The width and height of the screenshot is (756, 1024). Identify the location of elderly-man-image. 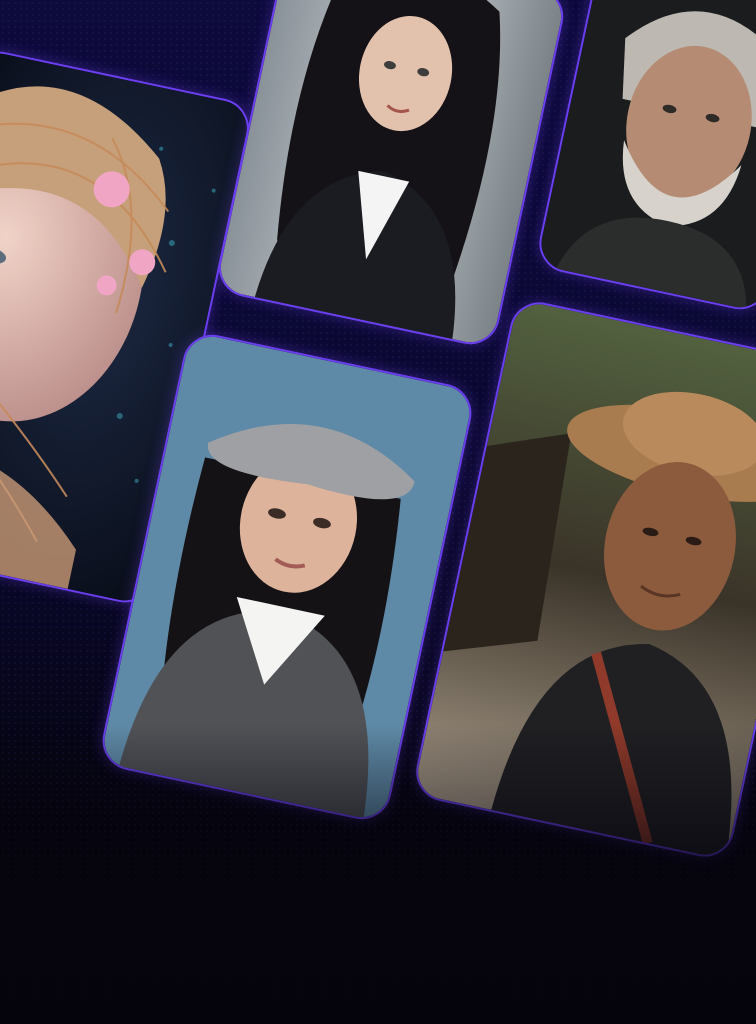
(646, 156).